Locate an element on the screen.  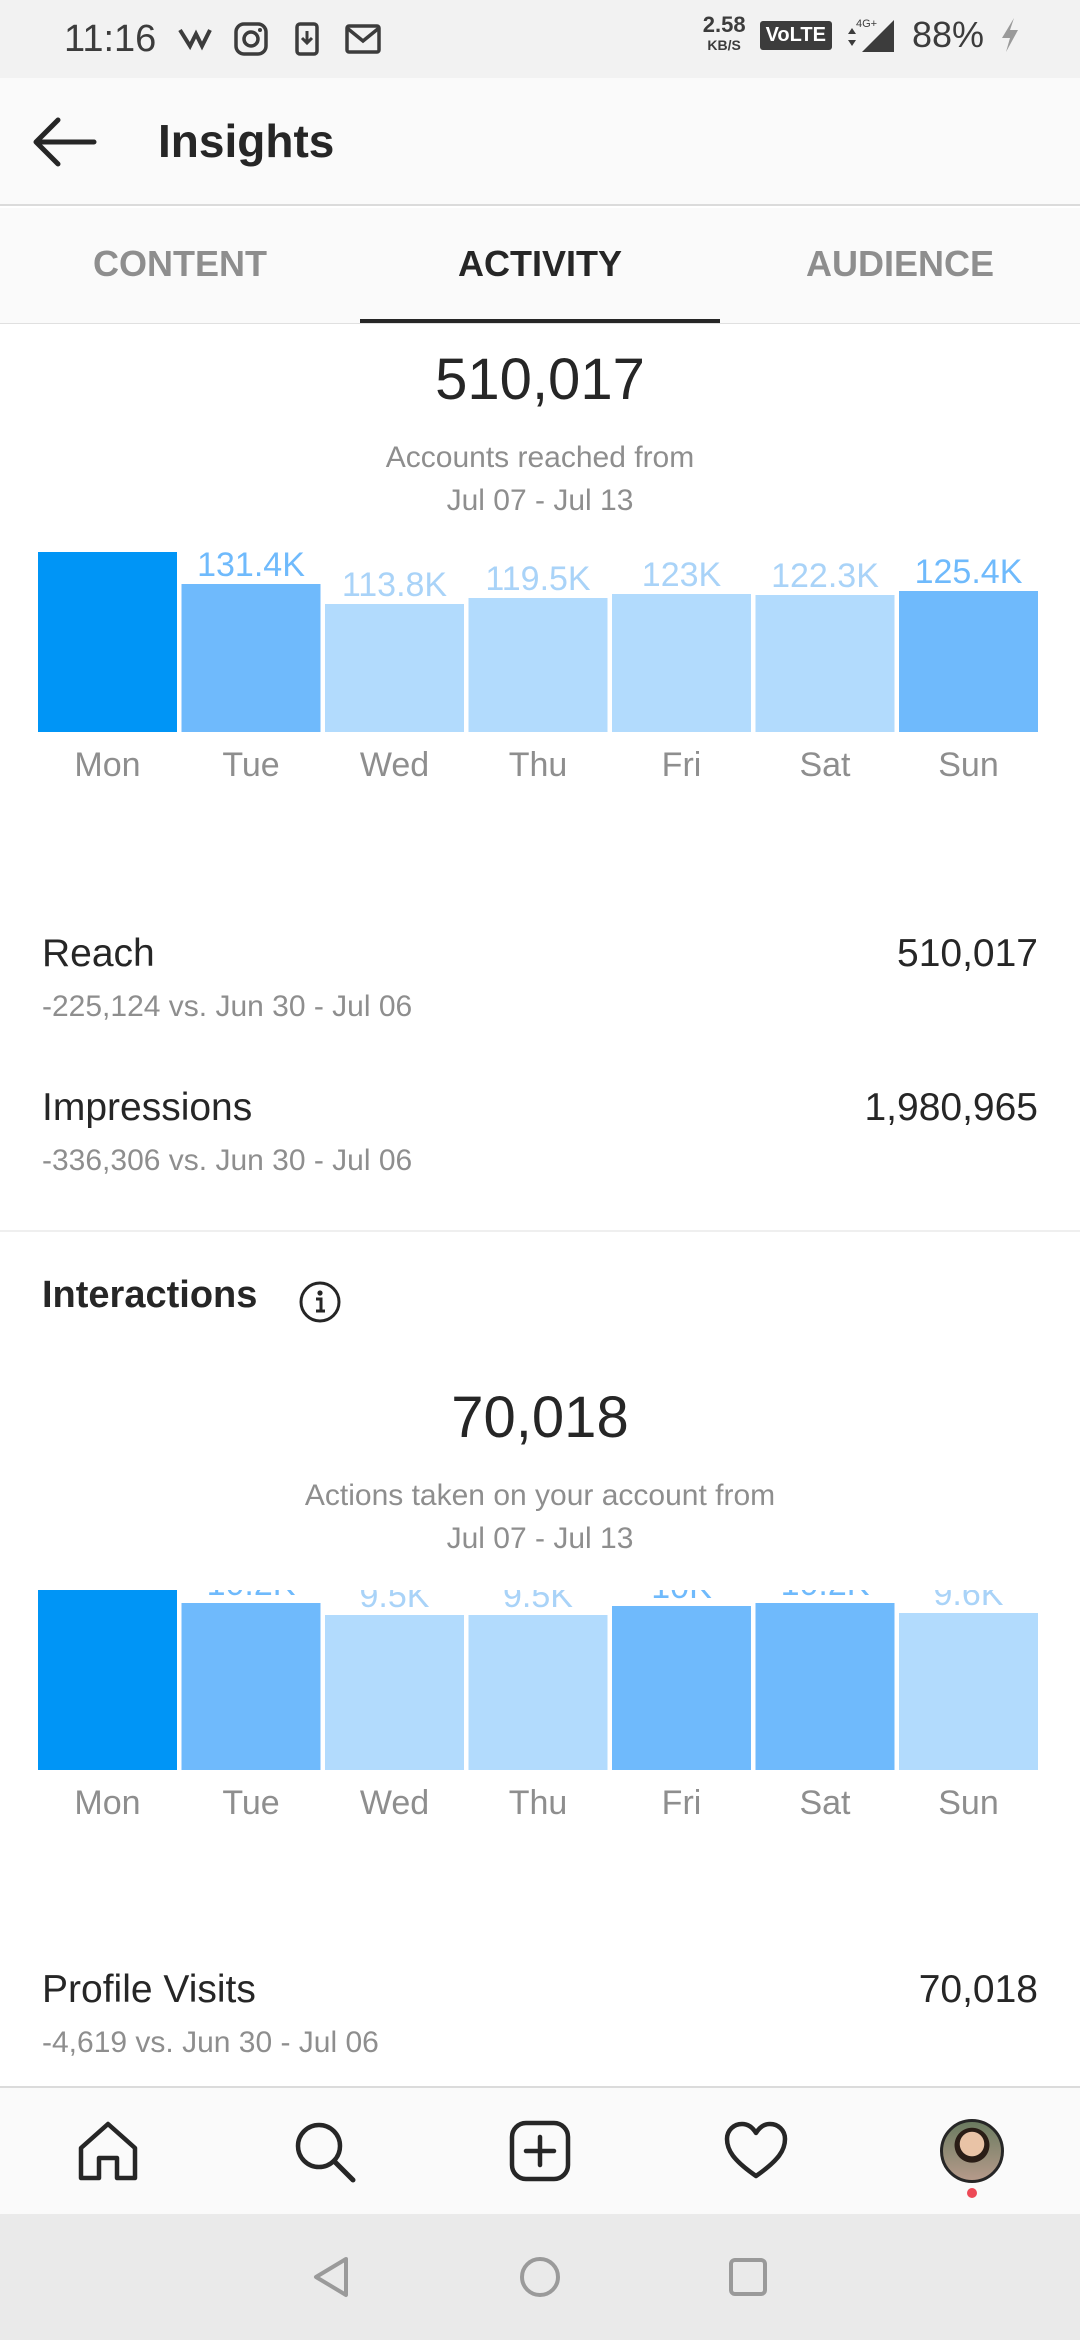
tab-content: CONTENT is located at coordinates (180, 265).